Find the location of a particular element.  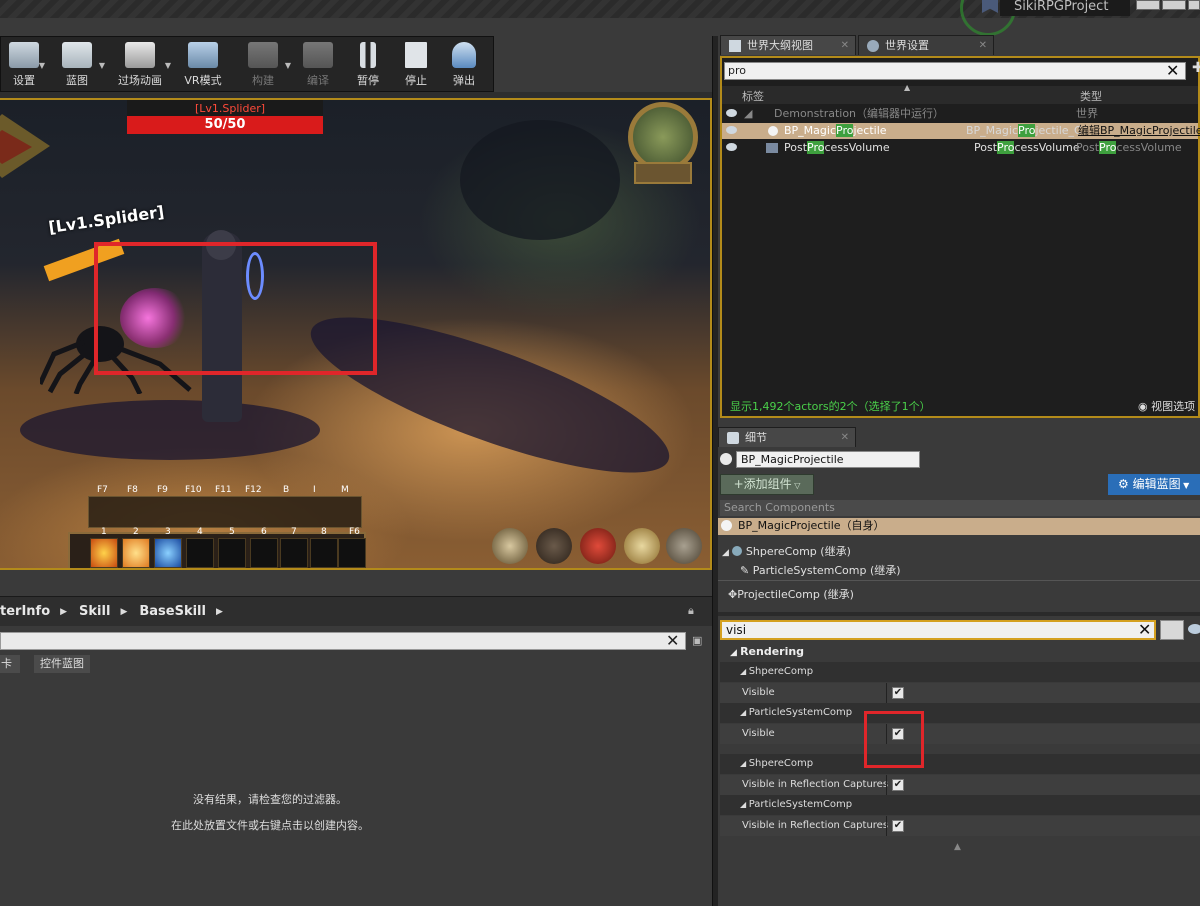

save-search-icon: ▣ is located at coordinates (697, 640).